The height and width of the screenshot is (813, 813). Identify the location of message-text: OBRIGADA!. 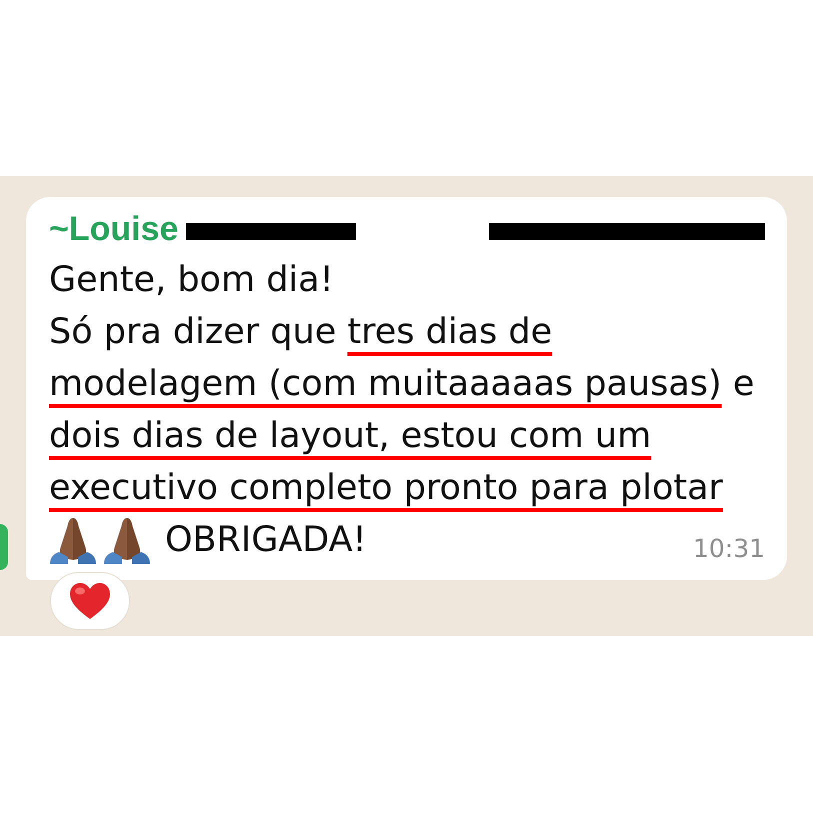
(266, 540).